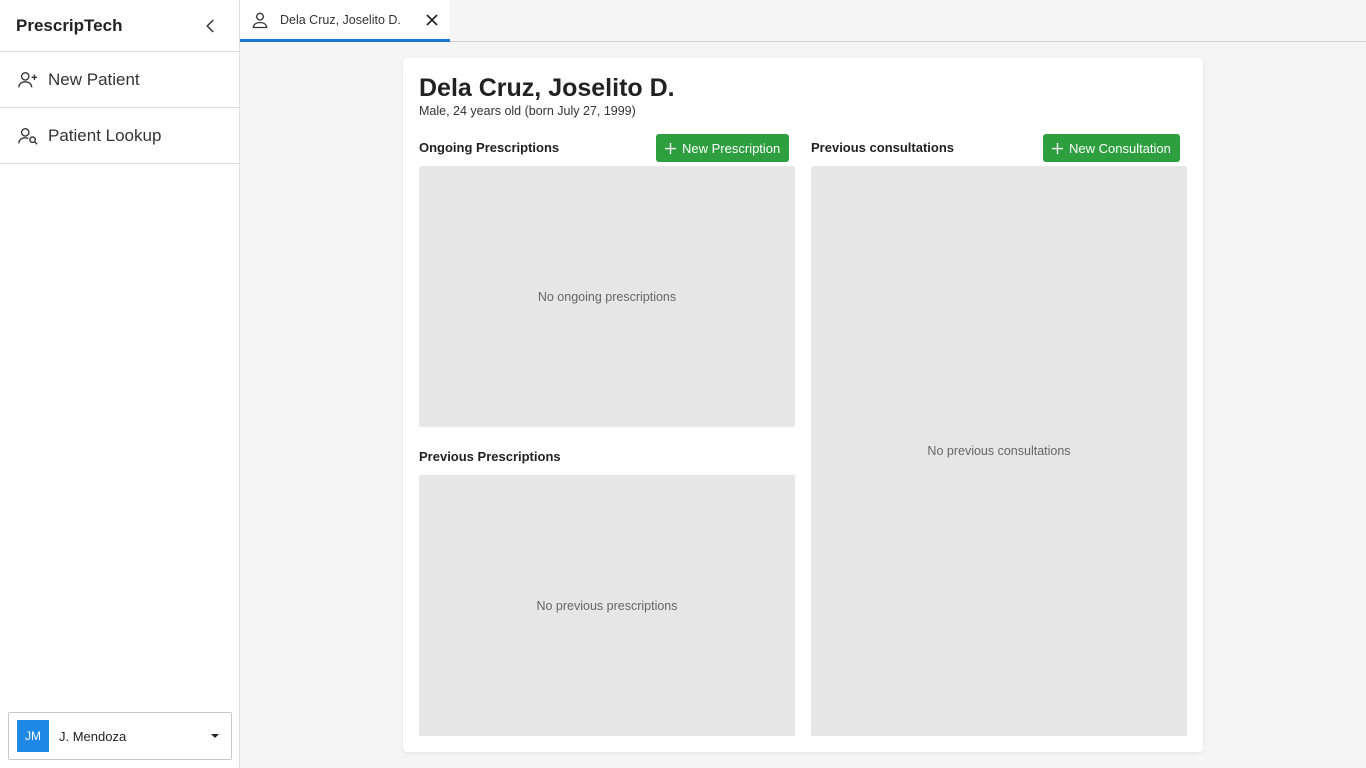 The width and height of the screenshot is (1366, 768). What do you see at coordinates (803, 21) in the screenshot?
I see `tab-bar: Dela Cruz, Joselito D.` at bounding box center [803, 21].